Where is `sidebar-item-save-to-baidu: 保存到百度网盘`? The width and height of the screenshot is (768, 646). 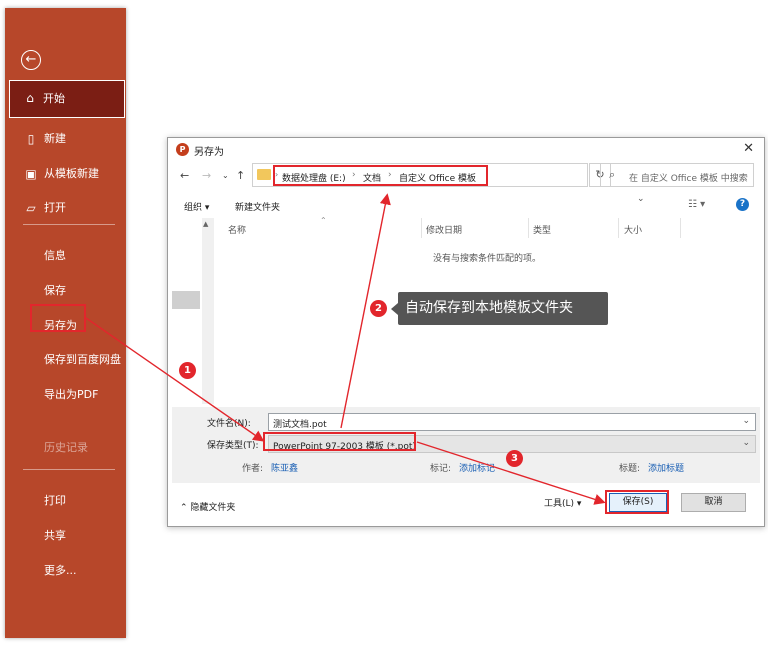 sidebar-item-save-to-baidu: 保存到百度网盘 is located at coordinates (67, 360).